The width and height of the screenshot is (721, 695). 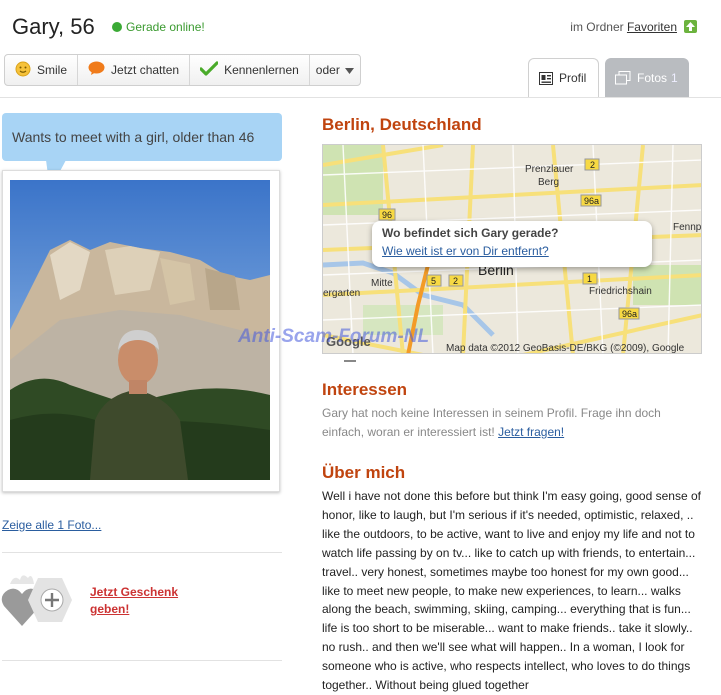 I want to click on road-badge: 96, so click(x=387, y=215).